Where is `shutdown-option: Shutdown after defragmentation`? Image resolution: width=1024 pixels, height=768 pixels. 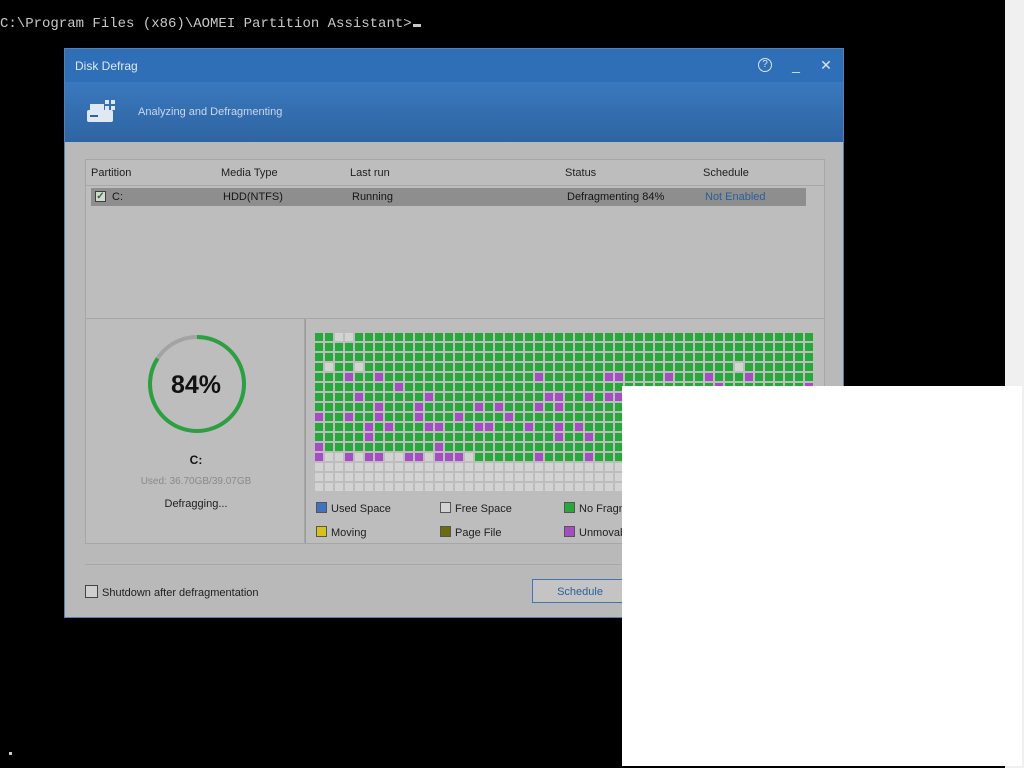 shutdown-option: Shutdown after defragmentation is located at coordinates (172, 592).